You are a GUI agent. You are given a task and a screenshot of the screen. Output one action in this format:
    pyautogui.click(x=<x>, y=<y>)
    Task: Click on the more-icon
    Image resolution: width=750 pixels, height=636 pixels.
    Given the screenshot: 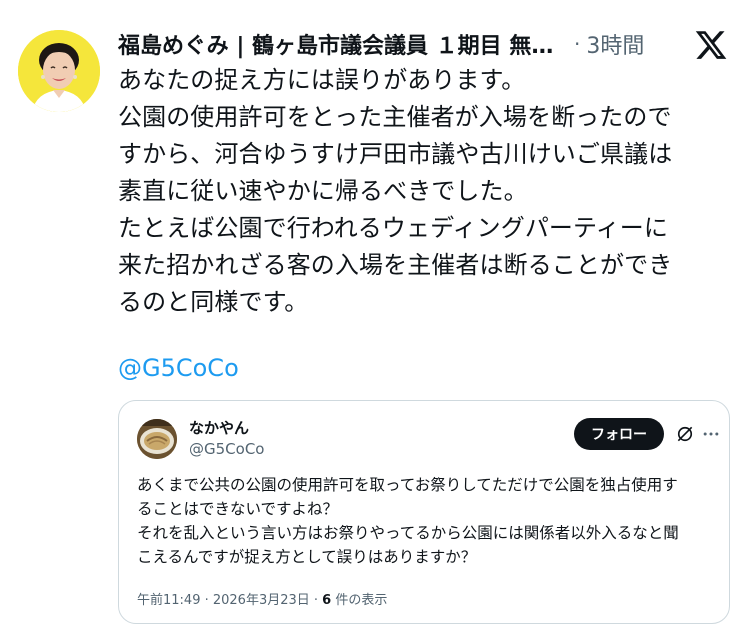 What is the action you would take?
    pyautogui.click(x=711, y=434)
    